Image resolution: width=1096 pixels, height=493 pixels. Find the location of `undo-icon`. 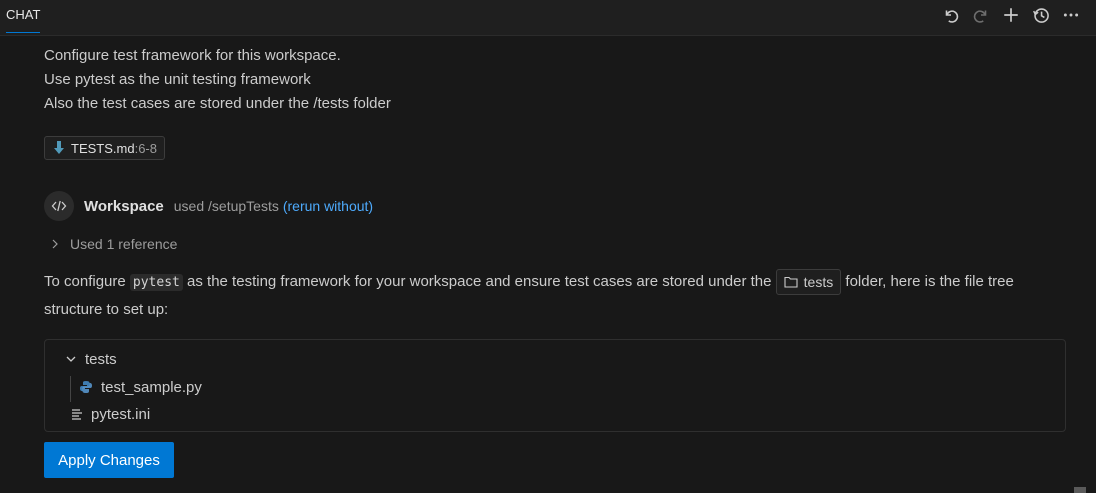

undo-icon is located at coordinates (951, 15).